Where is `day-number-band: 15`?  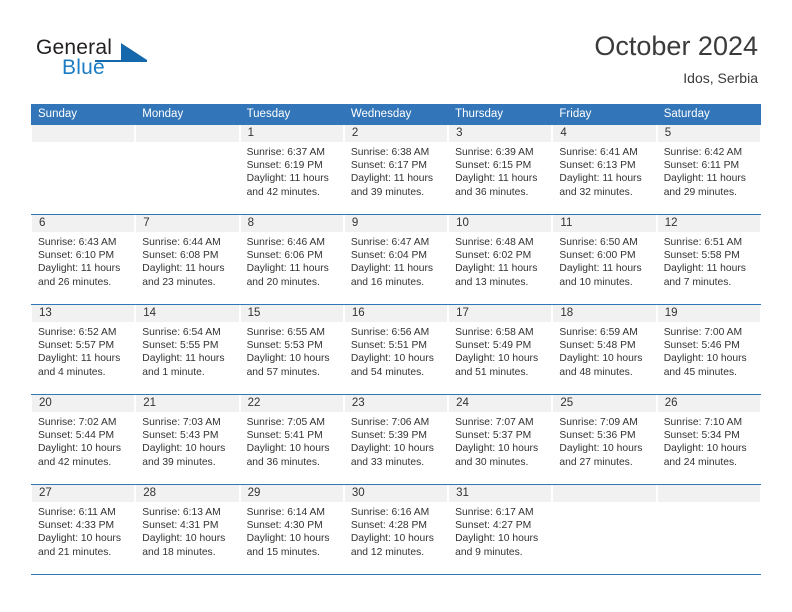 day-number-band: 15 is located at coordinates (291, 313).